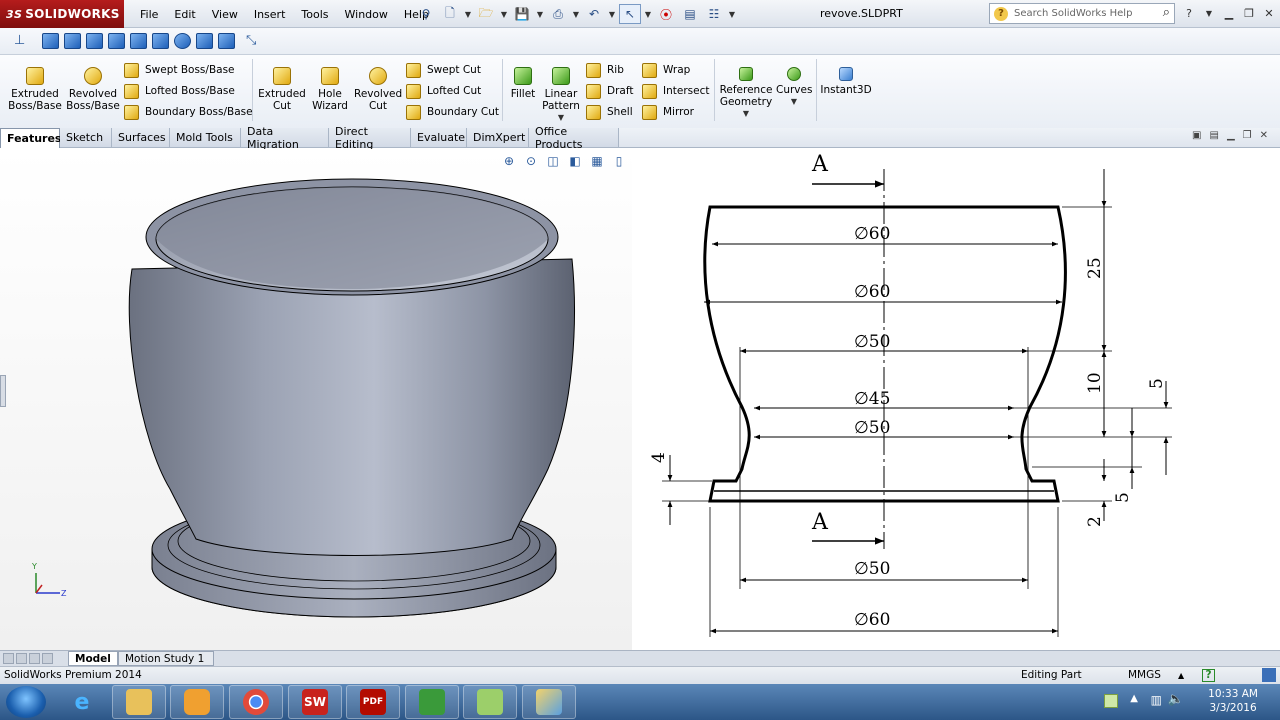 The image size is (1280, 720). What do you see at coordinates (432, 702) in the screenshot?
I see `camera-recorder-icon` at bounding box center [432, 702].